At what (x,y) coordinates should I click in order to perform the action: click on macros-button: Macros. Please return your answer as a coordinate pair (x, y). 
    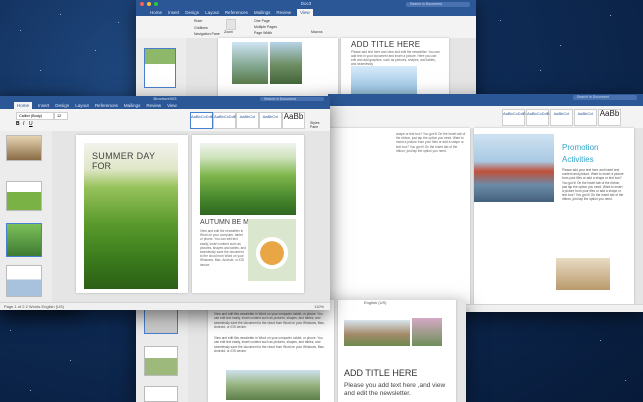
    Looking at the image, I should click on (316, 32).